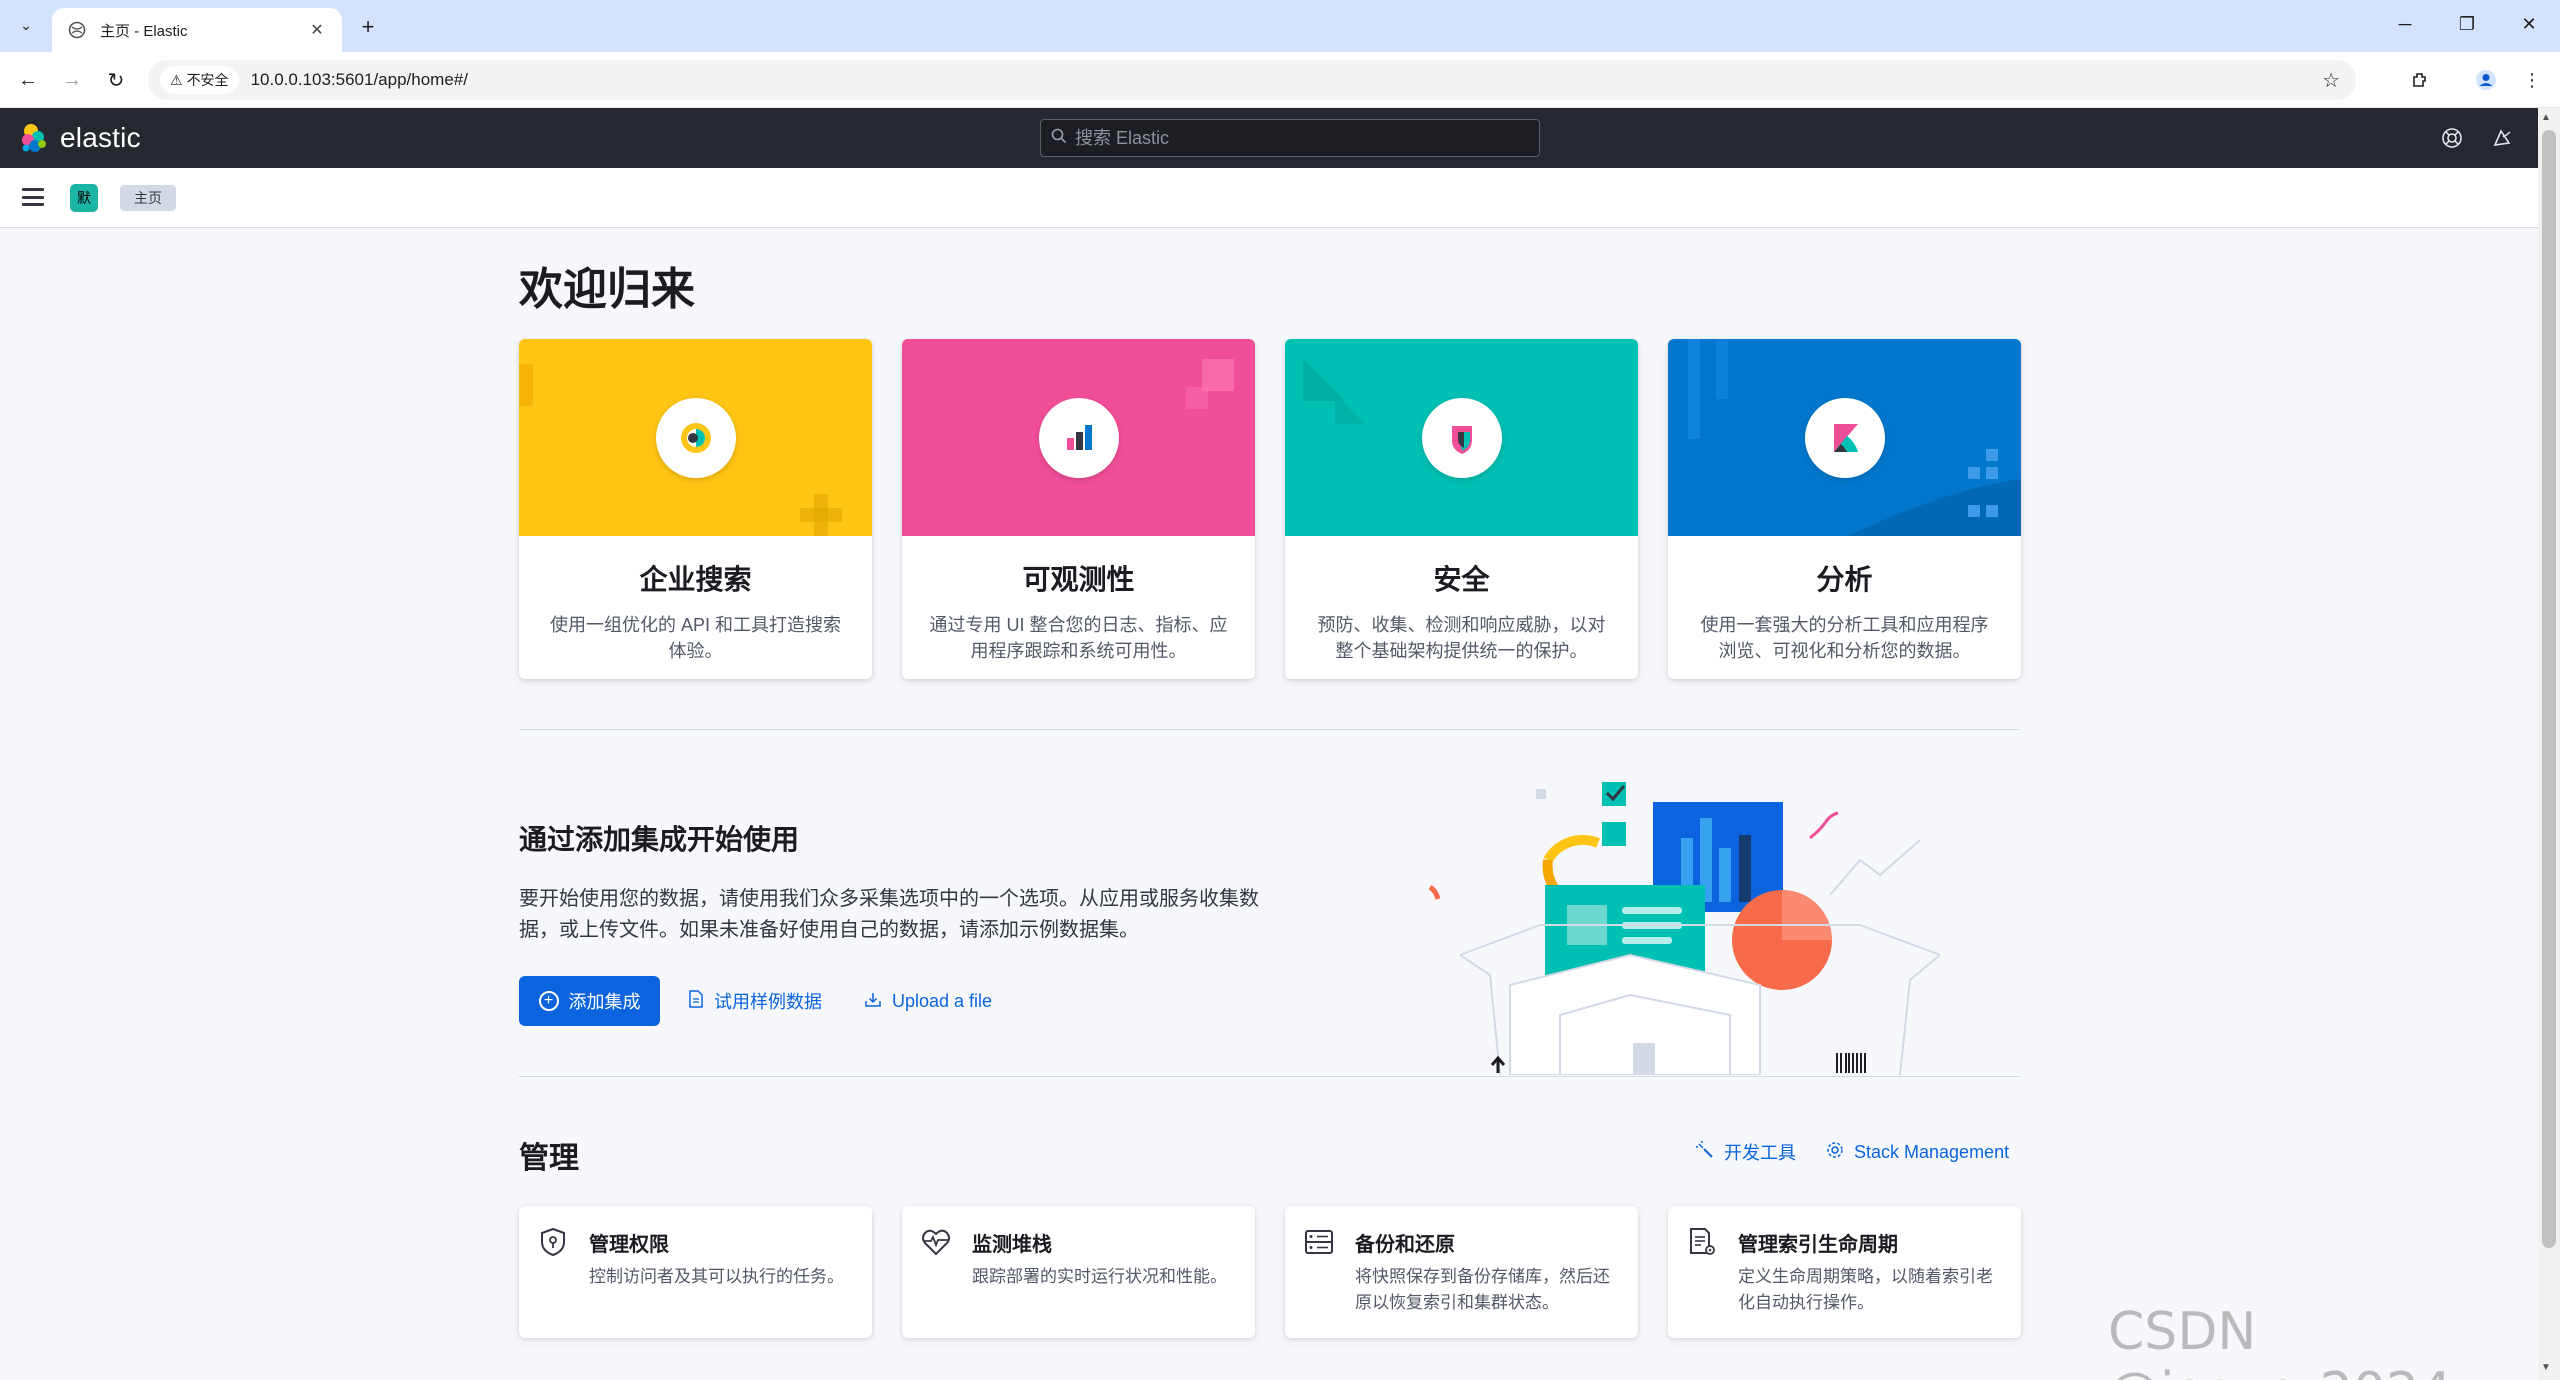 This screenshot has width=2560, height=1380. I want to click on card-title: 备份和还原, so click(1405, 1245).